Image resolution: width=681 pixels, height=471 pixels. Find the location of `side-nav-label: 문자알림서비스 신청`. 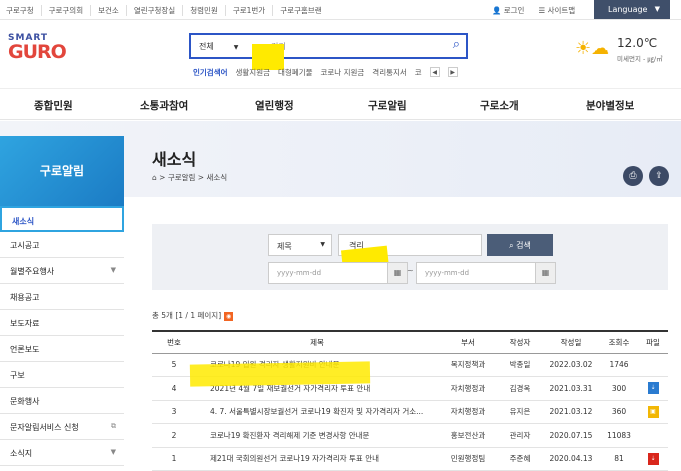

side-nav-label: 문자알림서비스 신청 is located at coordinates (44, 427).